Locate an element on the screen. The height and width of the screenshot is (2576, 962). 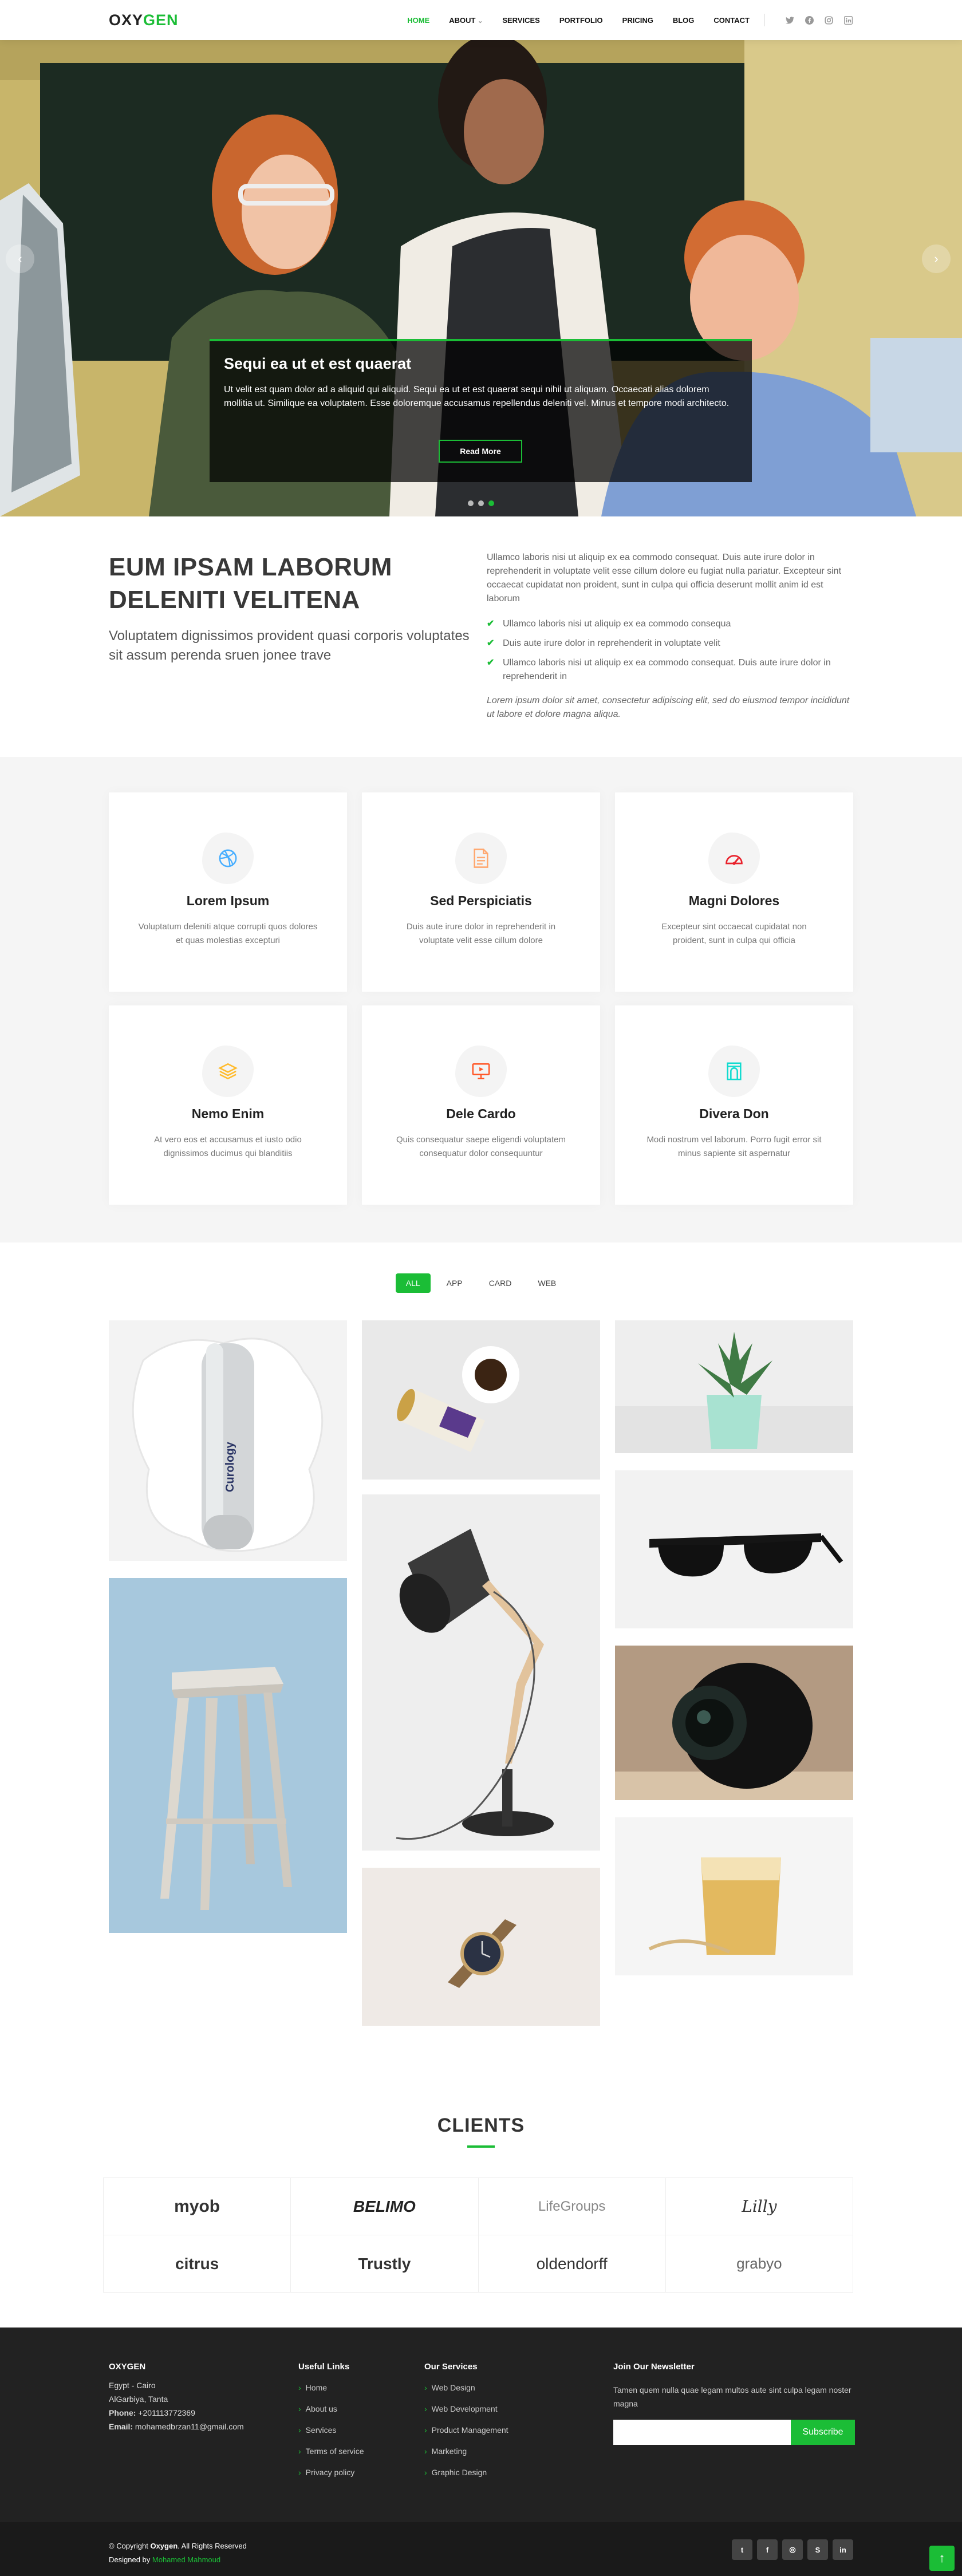
client-logo: LifeGroups is located at coordinates (572, 2206).